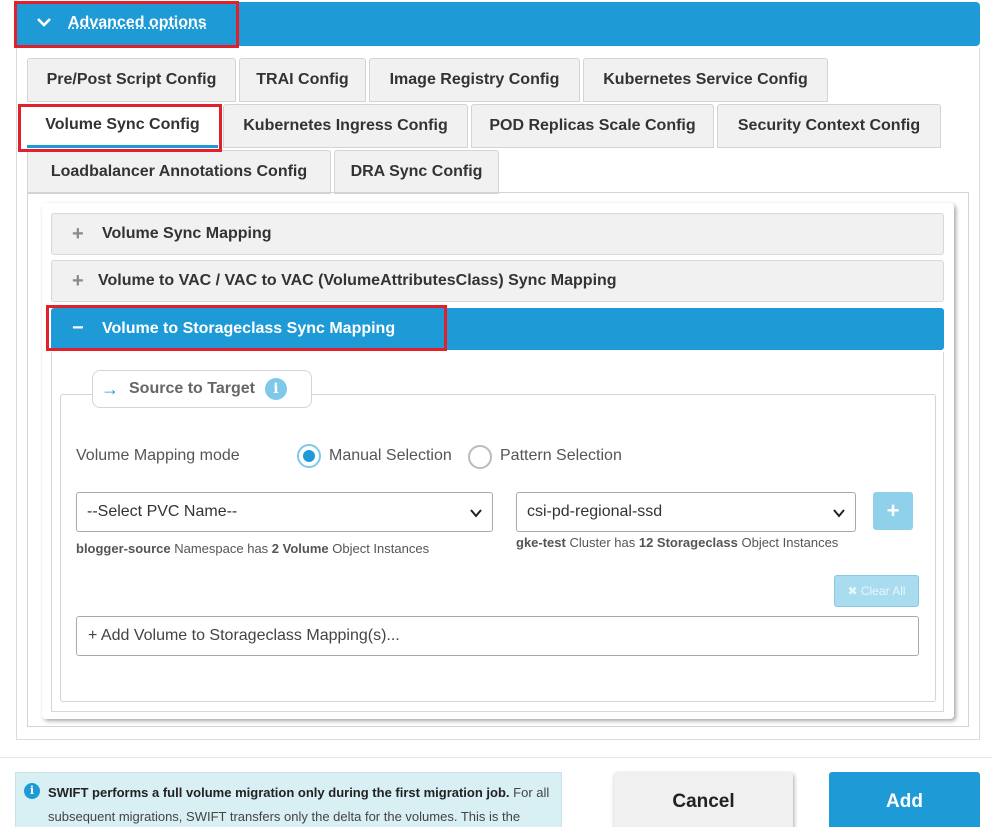 This screenshot has height=827, width=992. I want to click on tab-pre-post-script-config: Pre/Post Script Config, so click(131, 80).